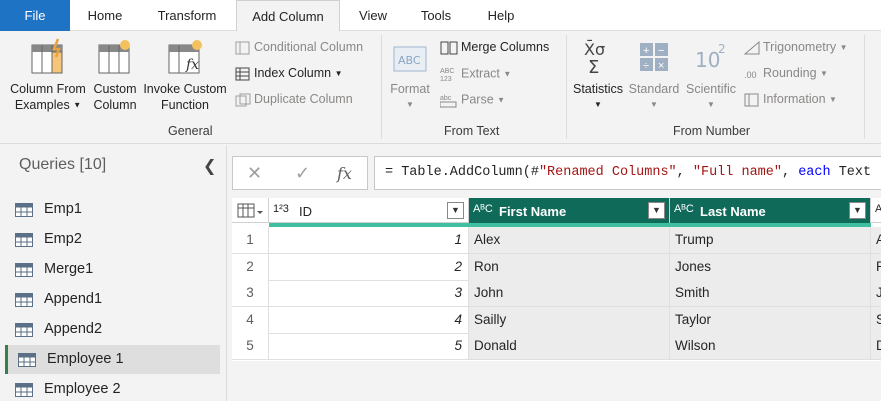 This screenshot has height=401, width=881. Describe the element at coordinates (242, 74) in the screenshot. I see `index-column-icon` at that location.